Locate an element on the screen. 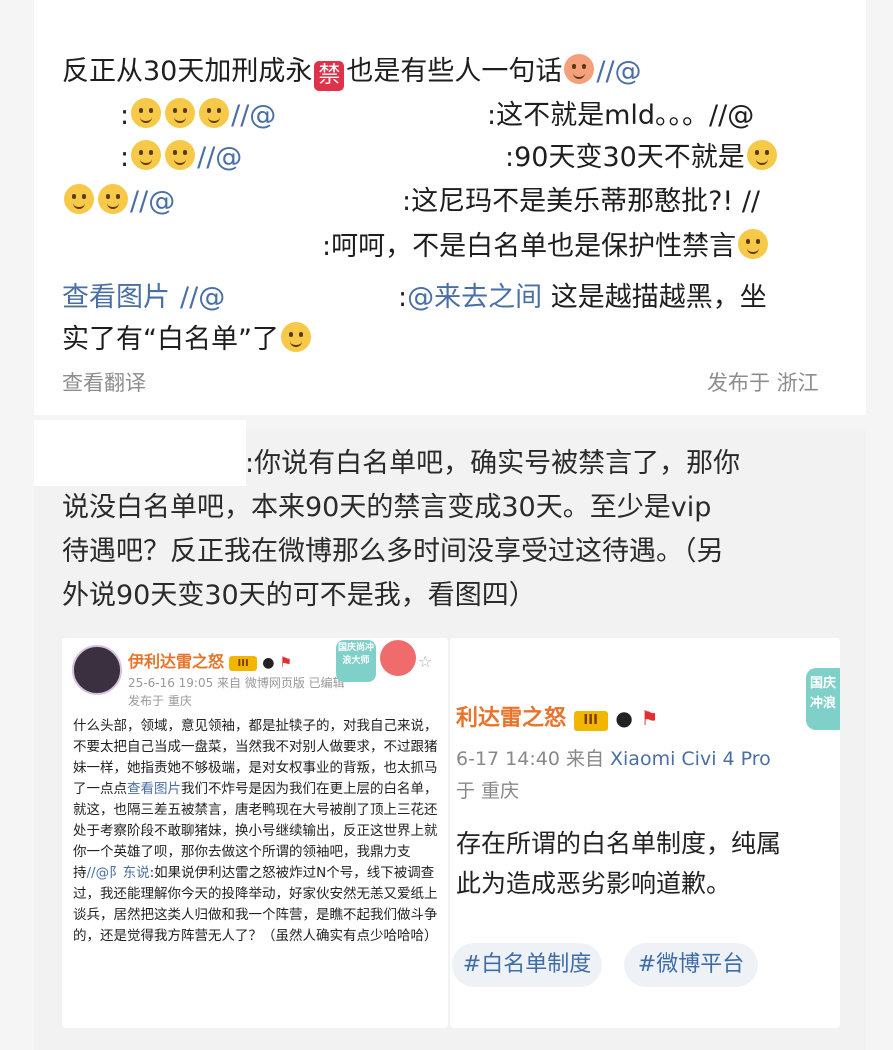 Image resolution: width=893 pixels, height=1050 pixels. comment1-line-3: : //@ is located at coordinates (152, 158).